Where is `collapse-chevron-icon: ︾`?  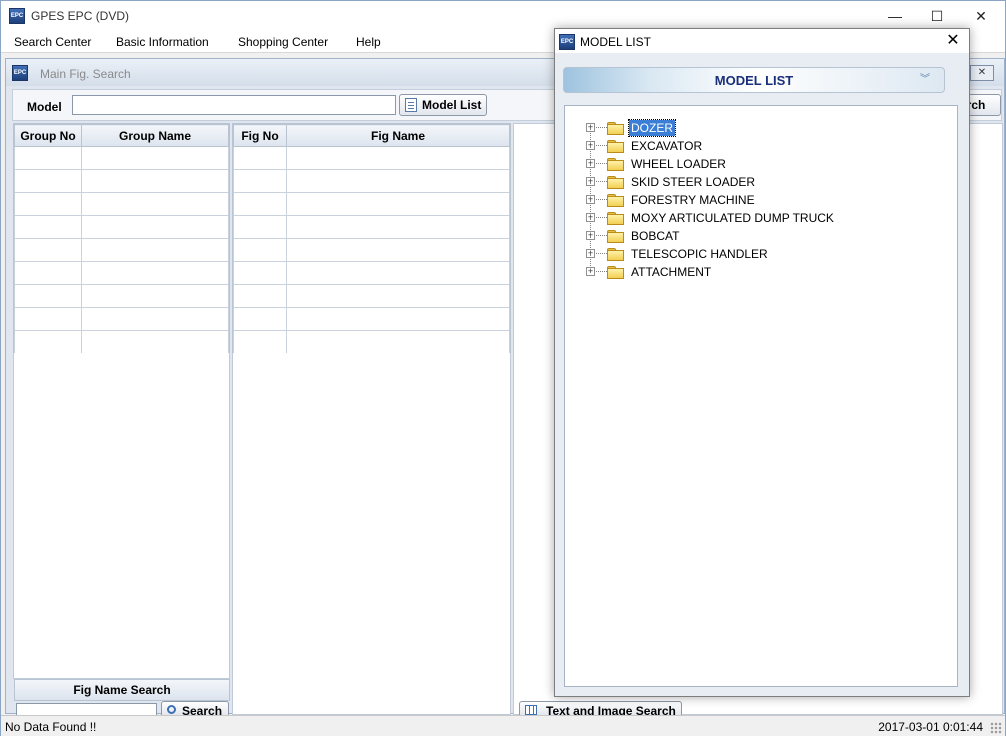
collapse-chevron-icon: ︾ is located at coordinates (925, 80).